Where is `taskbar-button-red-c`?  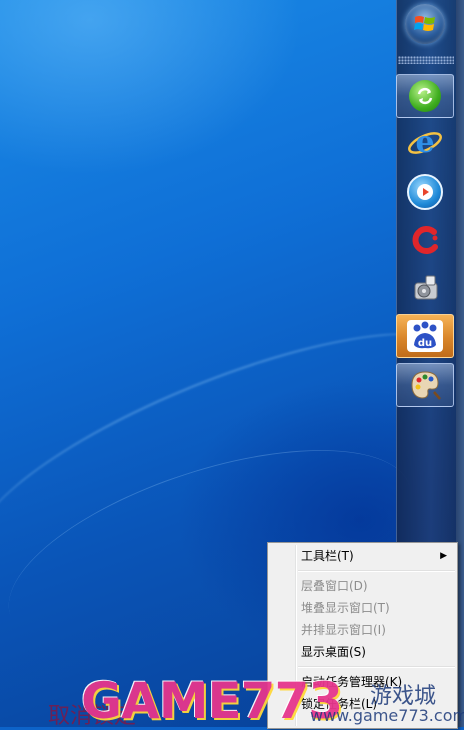 taskbar-button-red-c is located at coordinates (425, 240).